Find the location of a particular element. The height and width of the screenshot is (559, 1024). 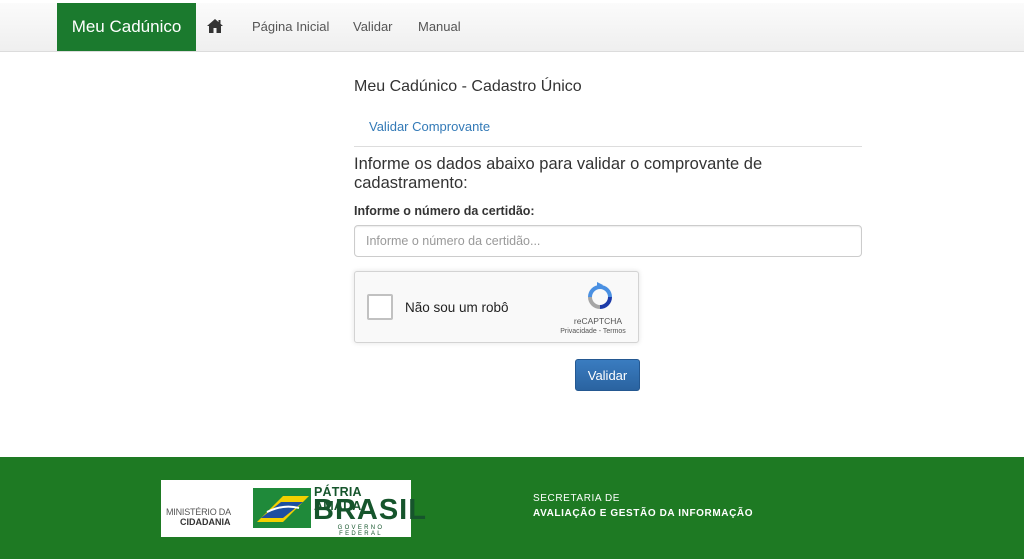

secretariat-line-2: AVALIAÇÃO E GESTÃO DA INFORMAÇÃO is located at coordinates (643, 513).